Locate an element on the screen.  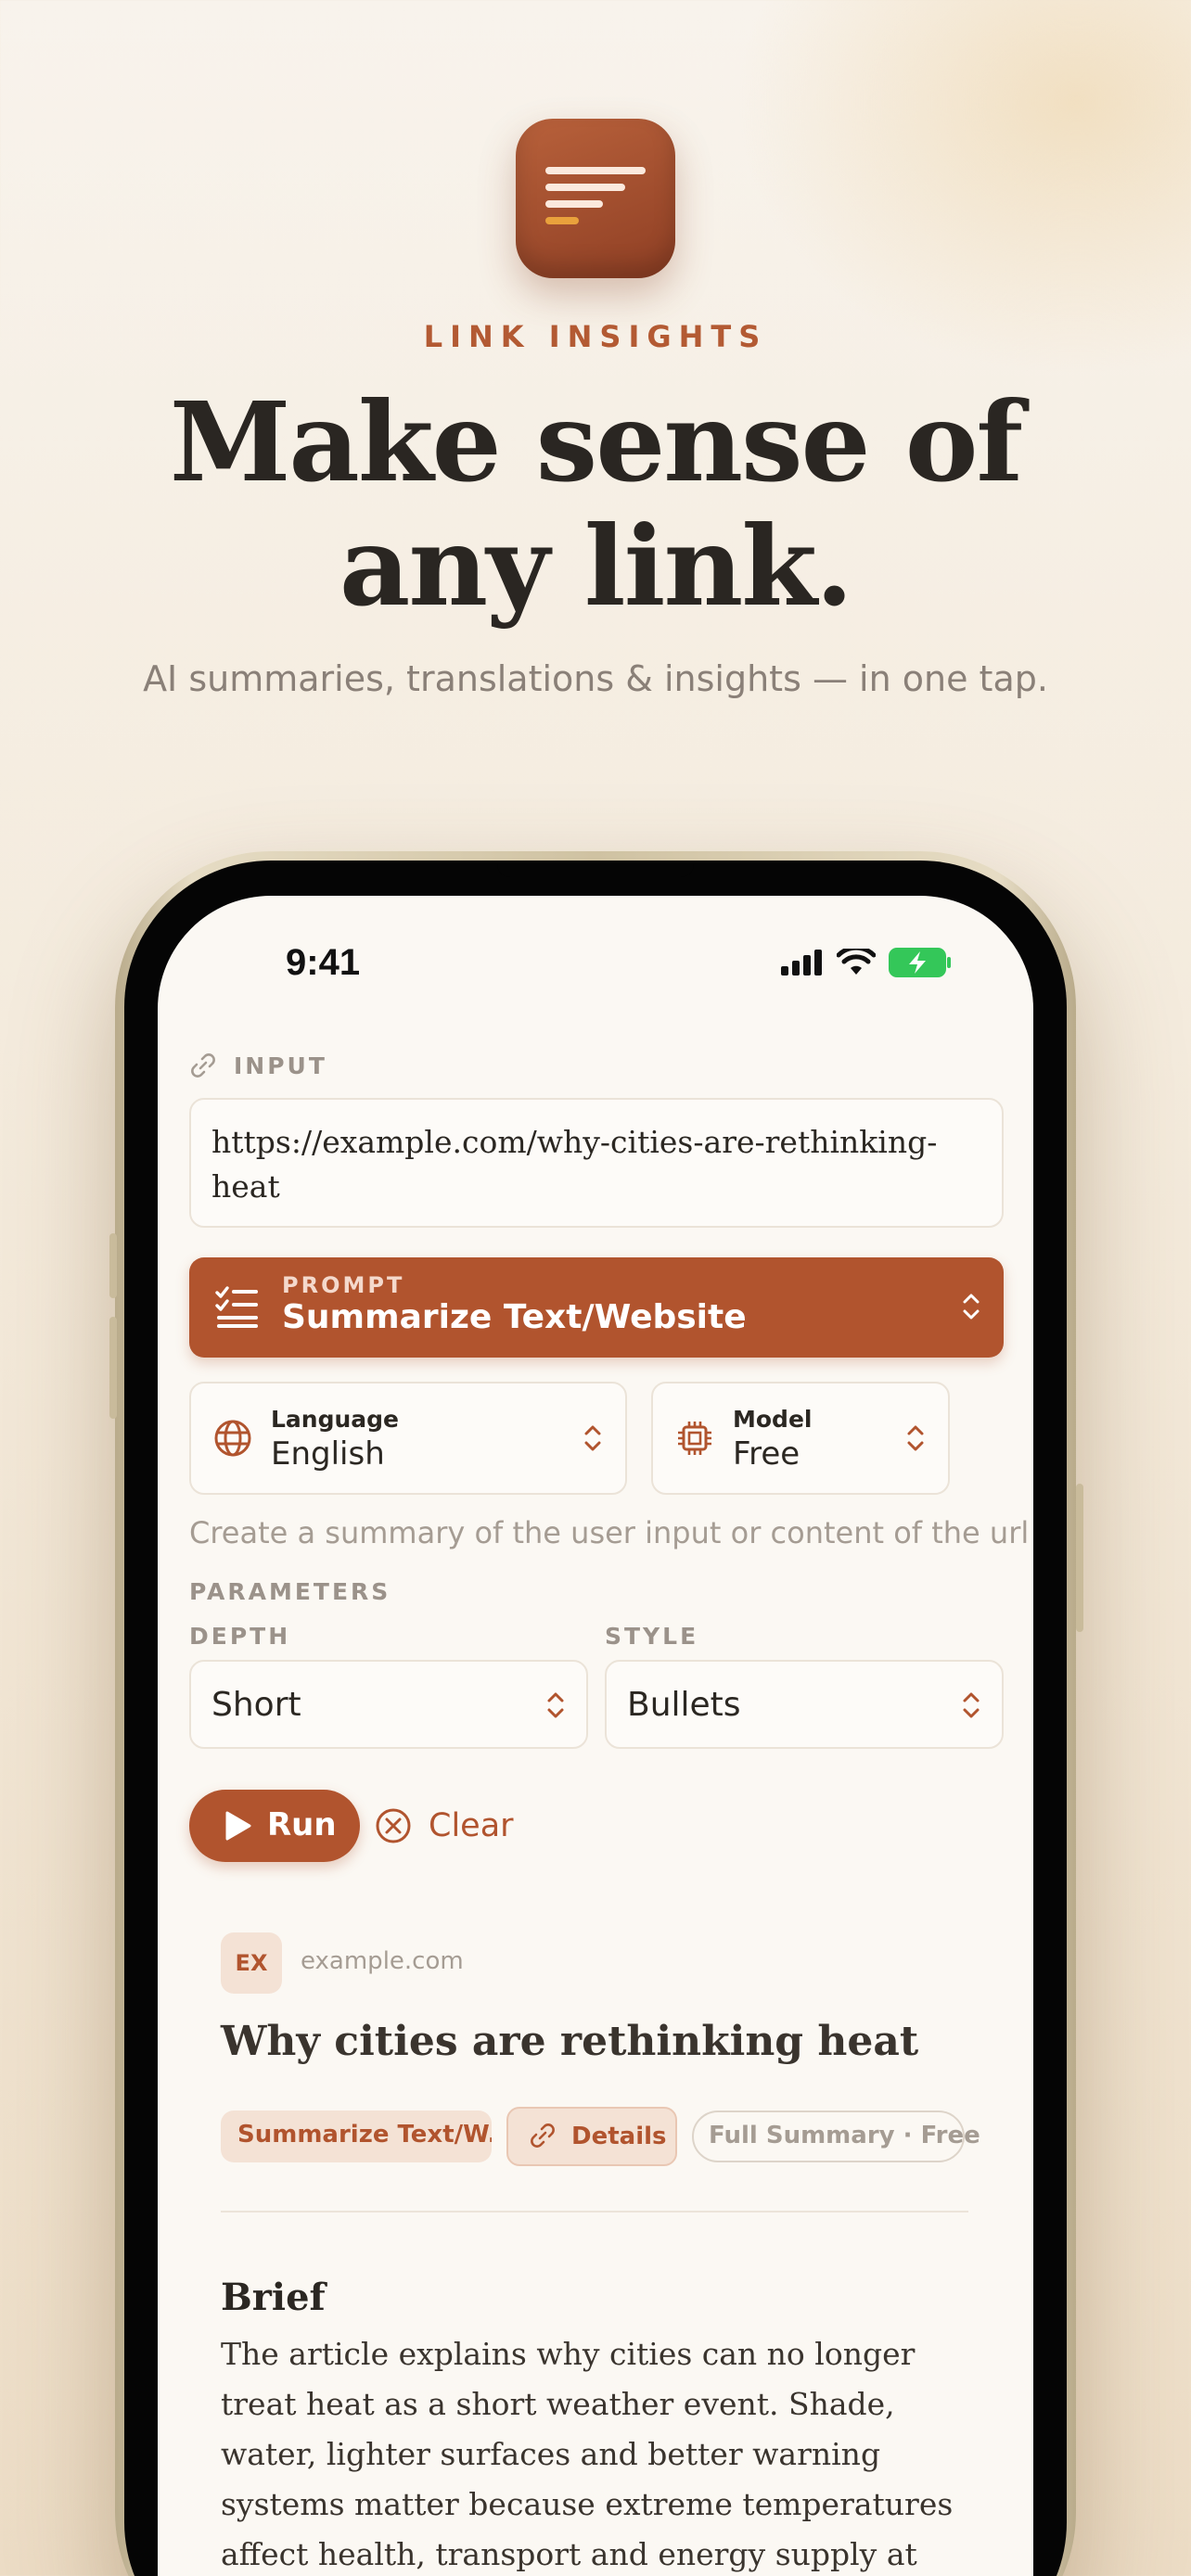
language-selector: Language English is located at coordinates (408, 1438).